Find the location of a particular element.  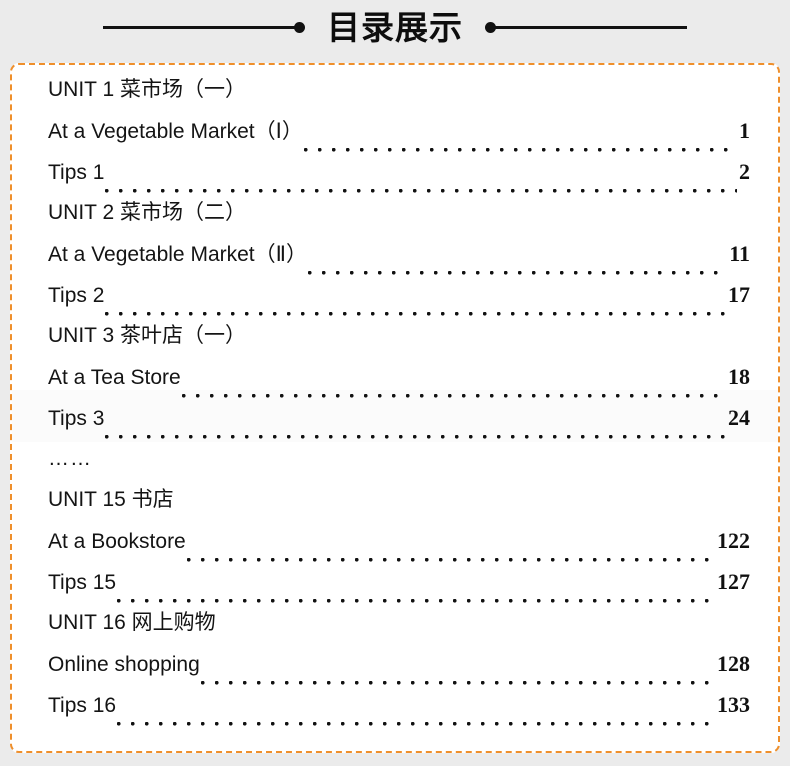

toc-entry-row: Tips 15 127 is located at coordinates (399, 591).